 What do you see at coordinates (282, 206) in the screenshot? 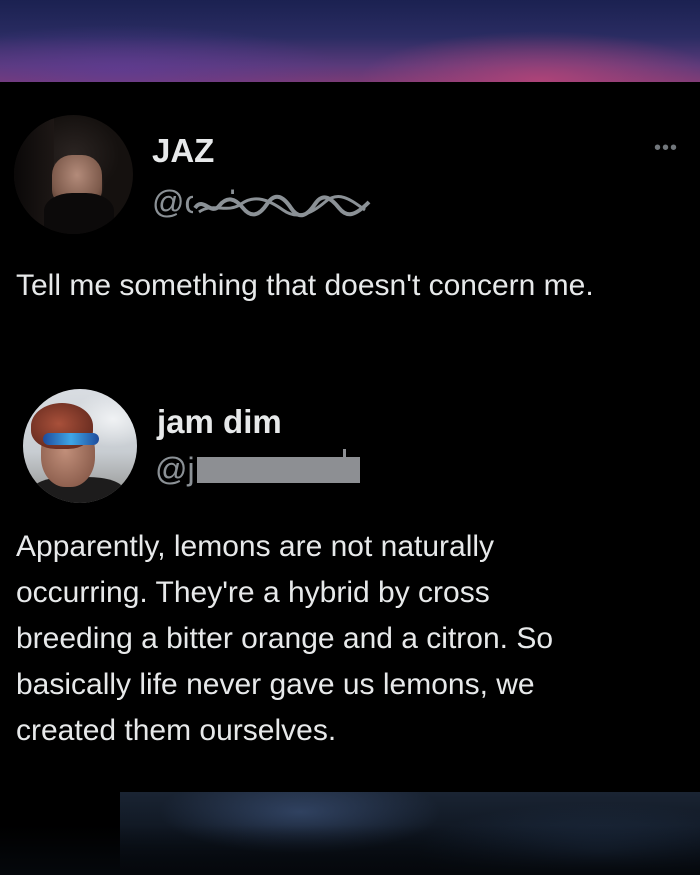
I see `handle-redaction-scribble` at bounding box center [282, 206].